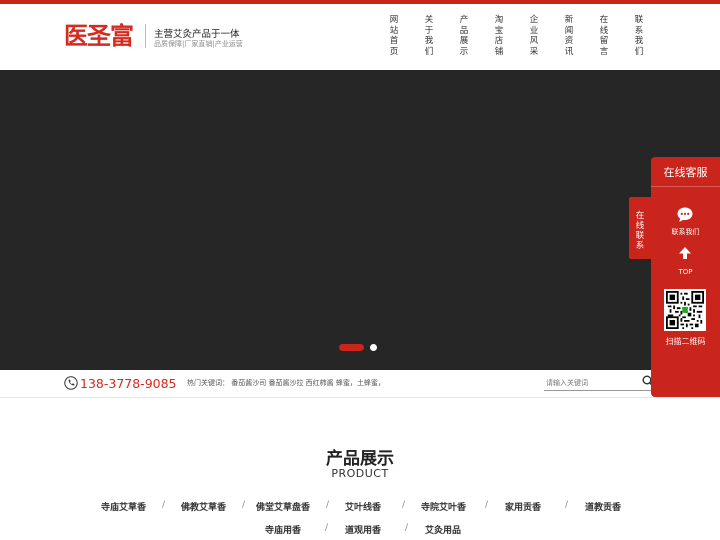 The image size is (720, 540). What do you see at coordinates (429, 36) in the screenshot?
I see `nav-item-about: 关于我们` at bounding box center [429, 36].